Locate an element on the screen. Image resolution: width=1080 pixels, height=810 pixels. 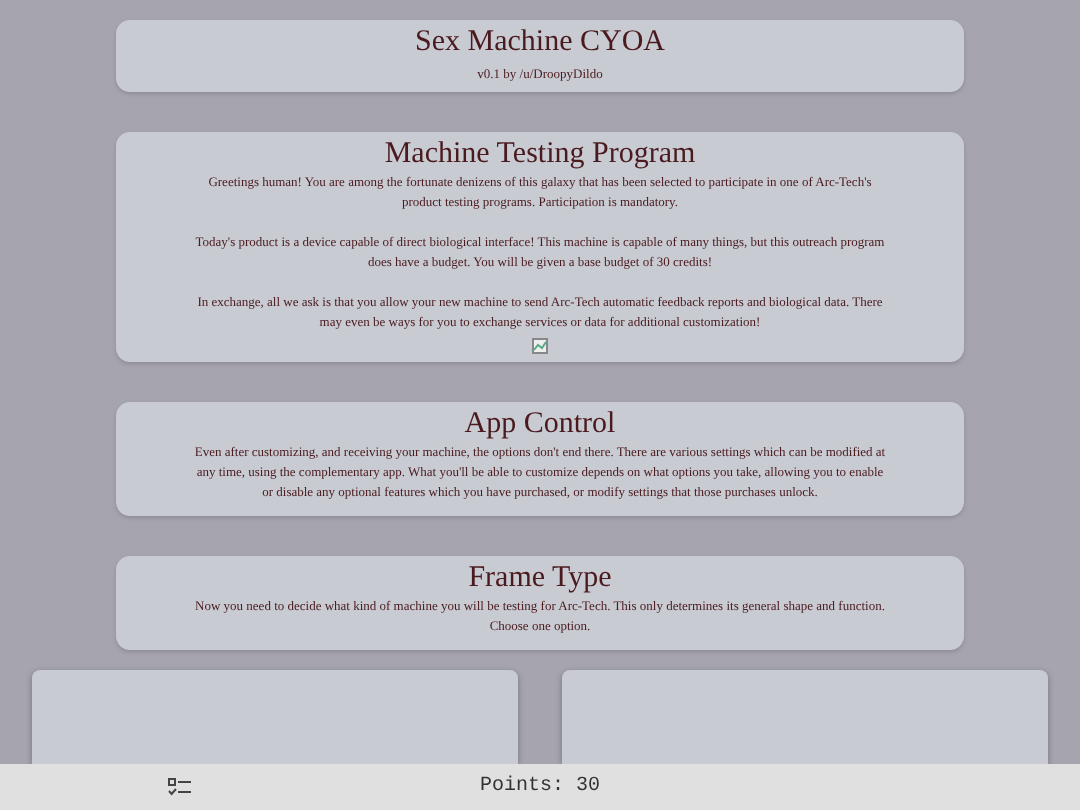
section-title: Machine Testing Program is located at coordinates (540, 155).